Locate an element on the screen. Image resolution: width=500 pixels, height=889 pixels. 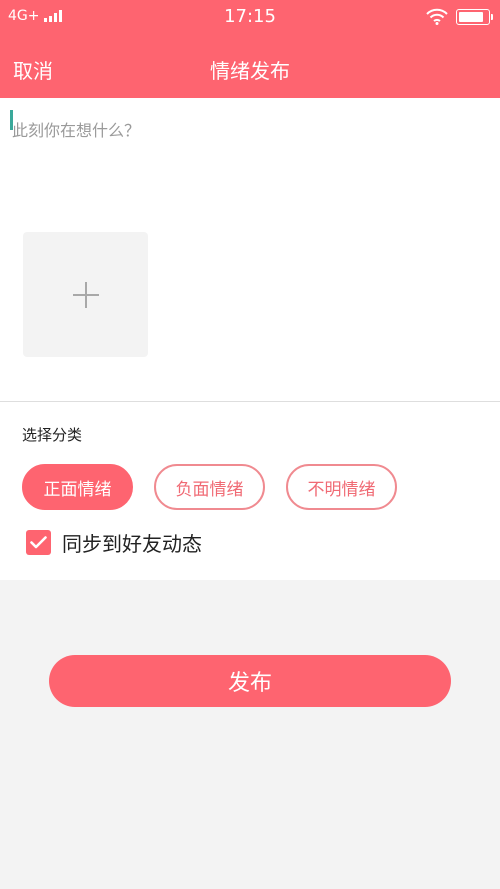
add-photo-button is located at coordinates (85, 294).